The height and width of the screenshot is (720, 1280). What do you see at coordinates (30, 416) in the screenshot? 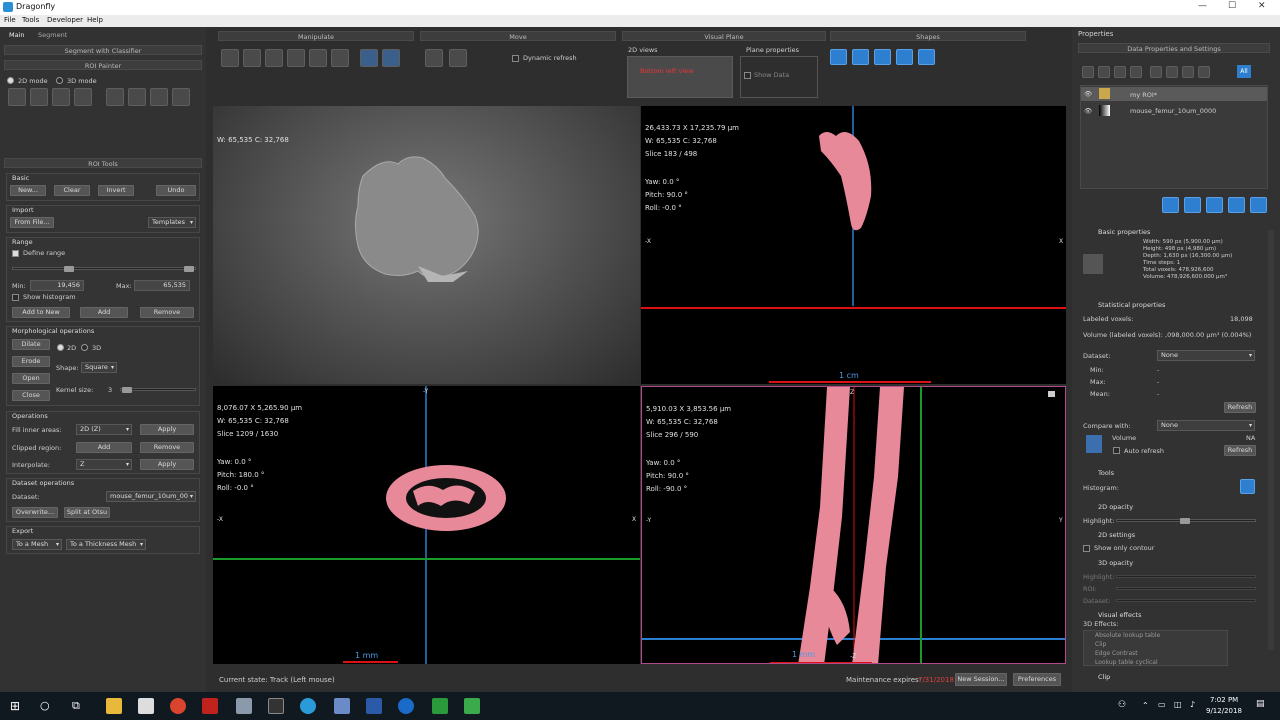
I see `operations-title: Operations` at bounding box center [30, 416].